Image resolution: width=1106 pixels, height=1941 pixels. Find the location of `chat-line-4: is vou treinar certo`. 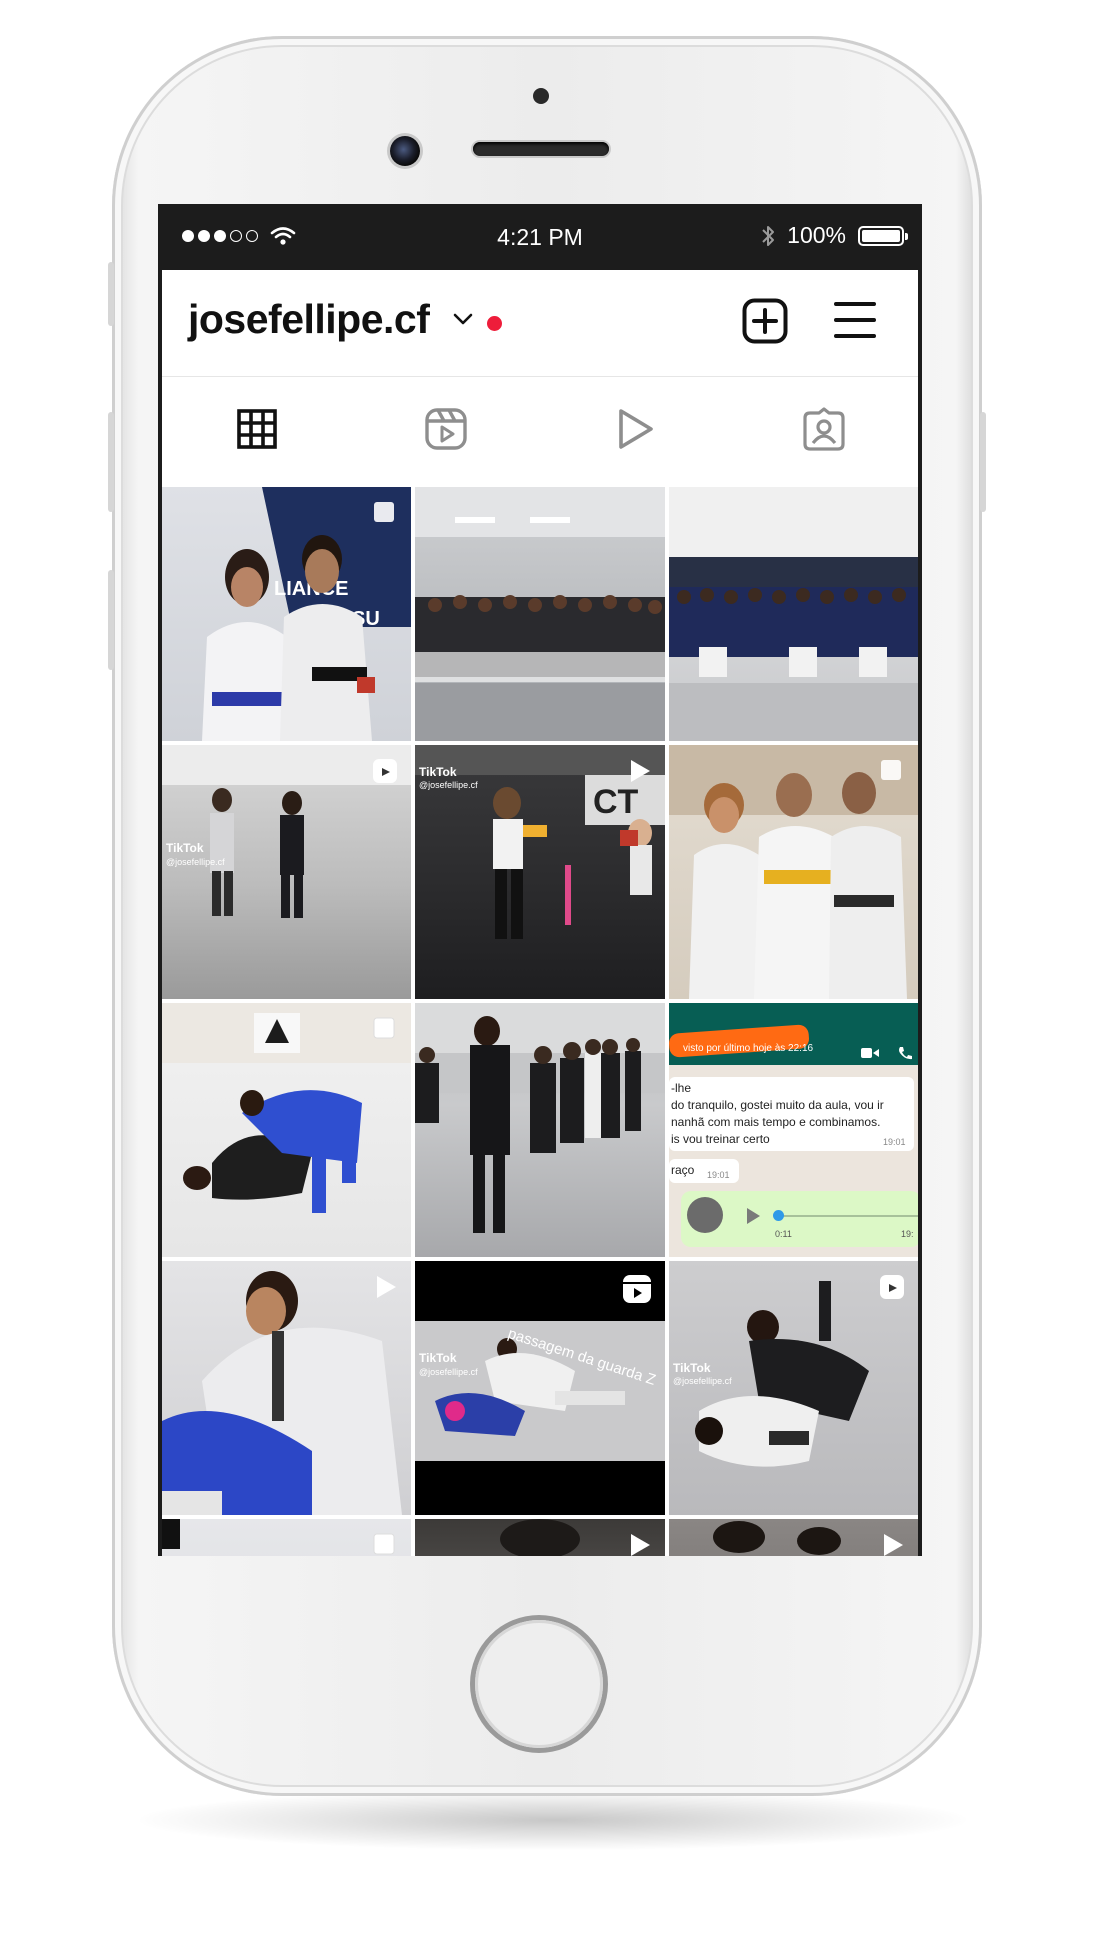

chat-line-4: is vou treinar certo is located at coordinates (720, 1139).